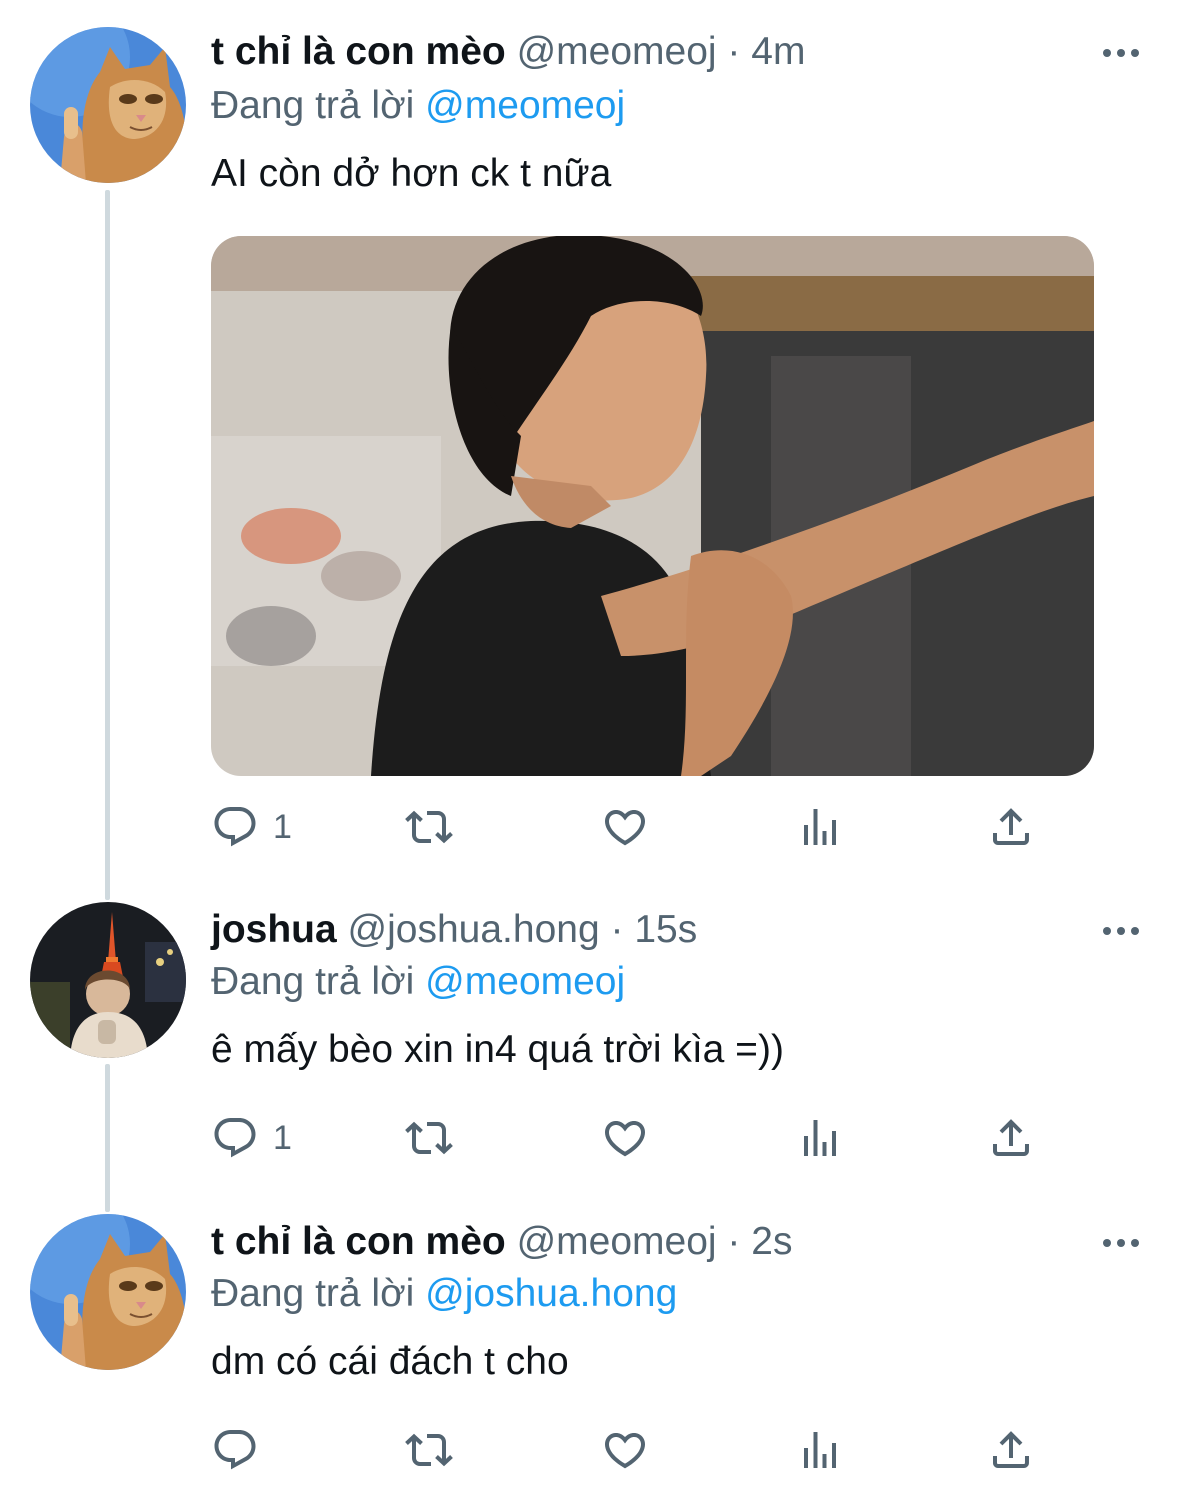  I want to click on display-name: joshua, so click(274, 929).